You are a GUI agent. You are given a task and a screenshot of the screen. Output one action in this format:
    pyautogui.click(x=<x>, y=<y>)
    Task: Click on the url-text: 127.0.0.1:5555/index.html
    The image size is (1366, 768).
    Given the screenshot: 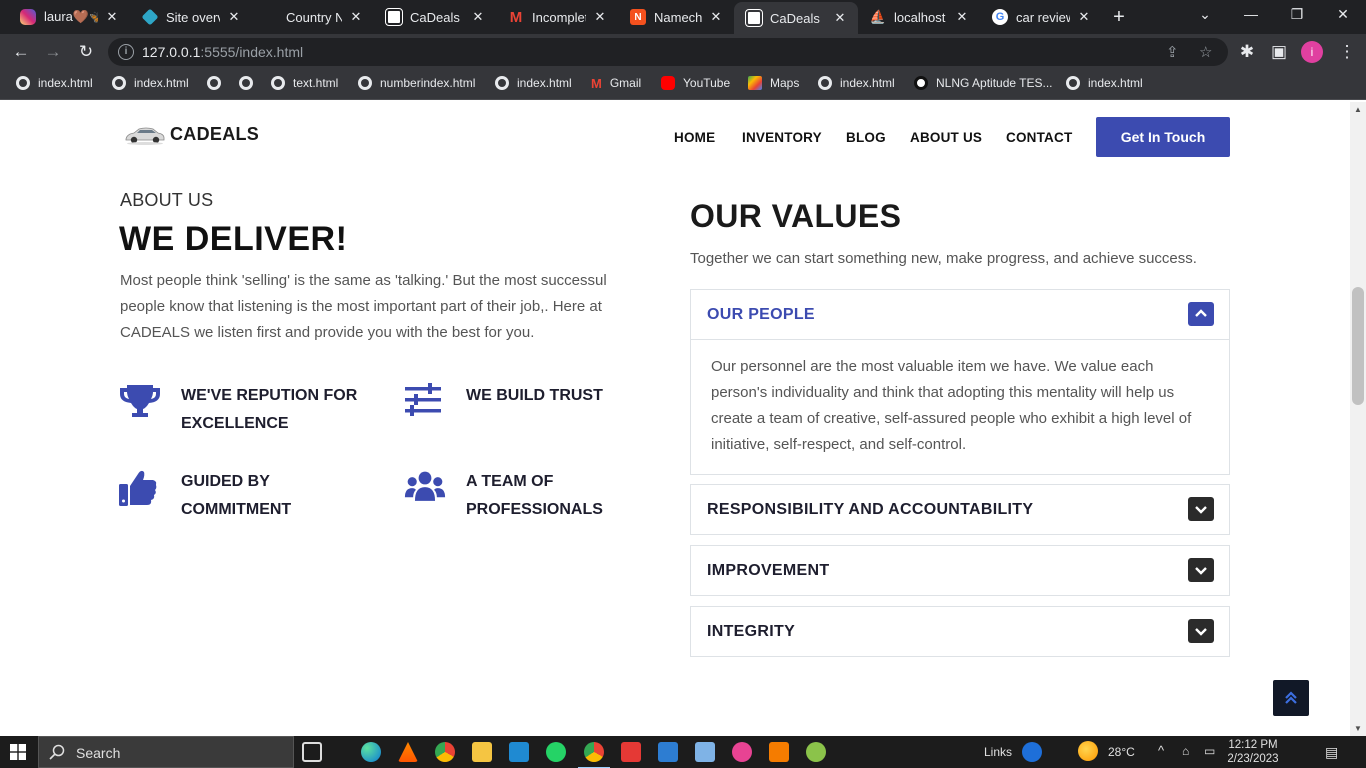 What is the action you would take?
    pyautogui.click(x=222, y=52)
    